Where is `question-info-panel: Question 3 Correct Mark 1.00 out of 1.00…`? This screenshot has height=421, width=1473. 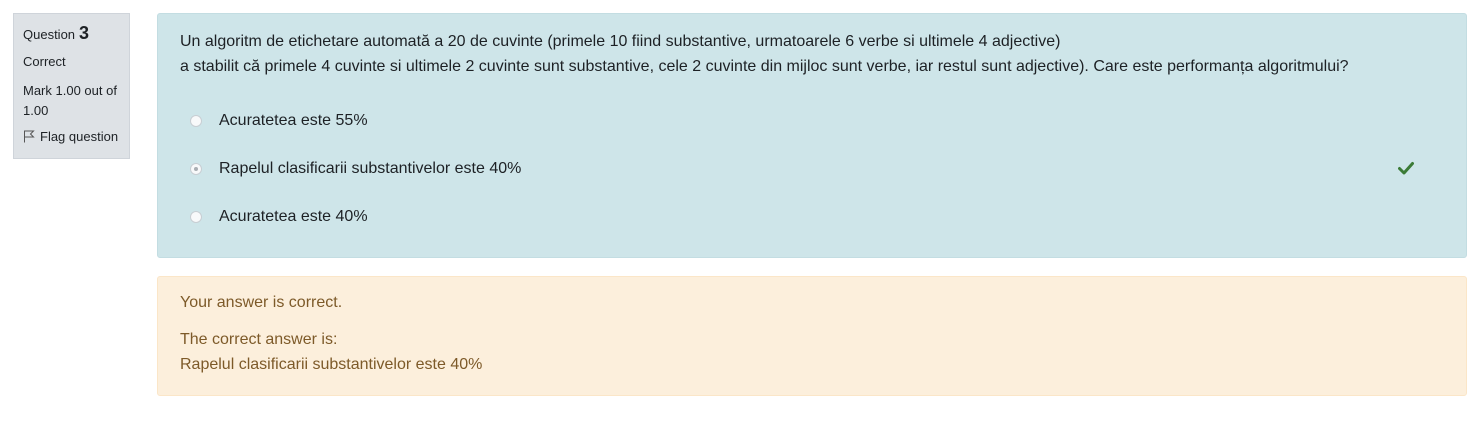
question-info-panel: Question 3 Correct Mark 1.00 out of 1.00… is located at coordinates (71, 86).